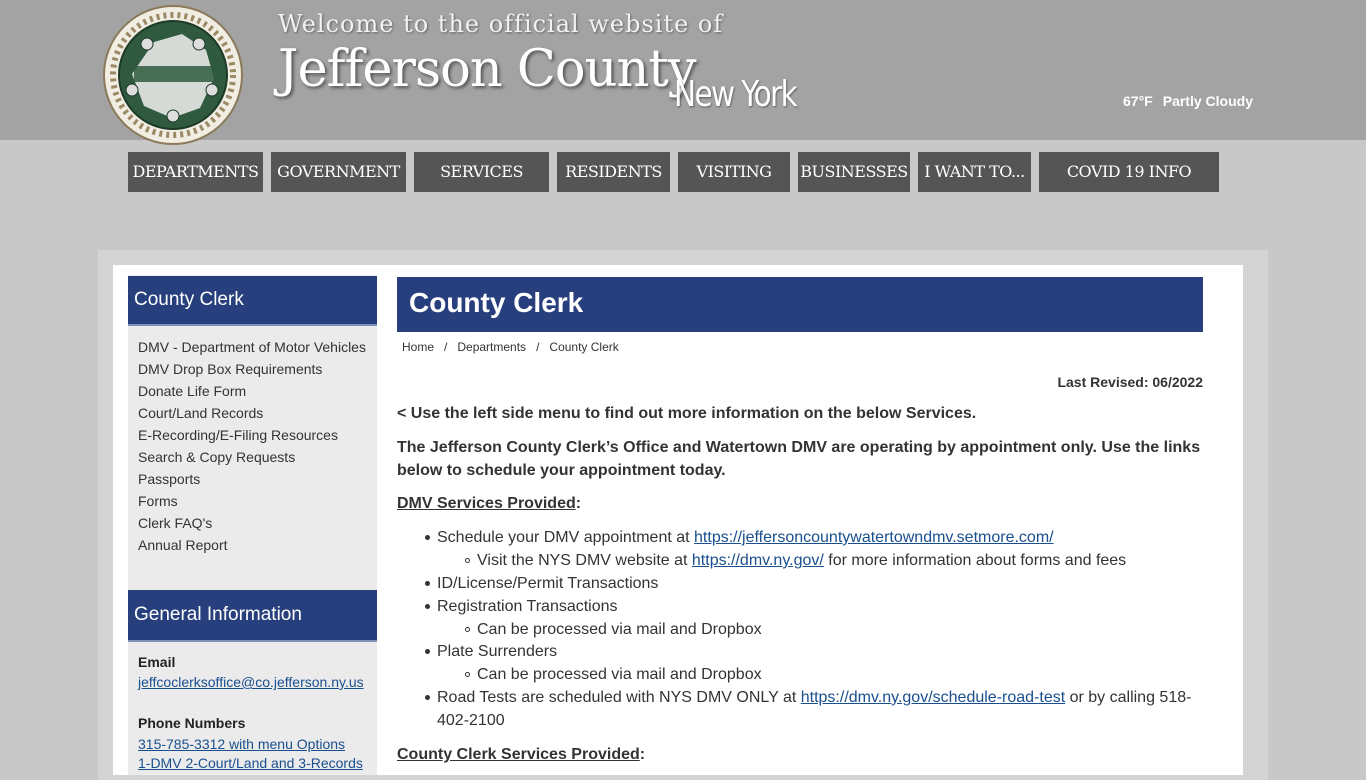  Describe the element at coordinates (253, 545) in the screenshot. I see `sidebar-item-annual-report: Annual Report` at that location.